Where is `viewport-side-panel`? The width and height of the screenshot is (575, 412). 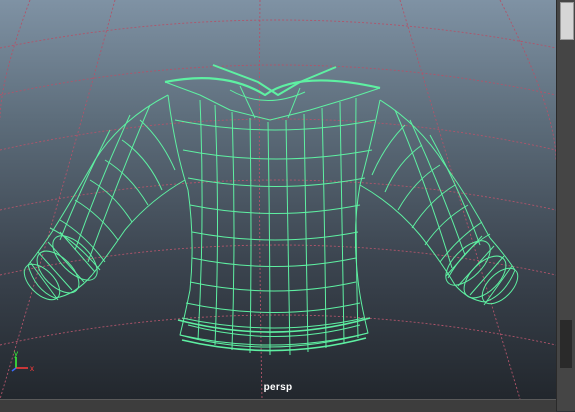
viewport-side-panel is located at coordinates (565, 205).